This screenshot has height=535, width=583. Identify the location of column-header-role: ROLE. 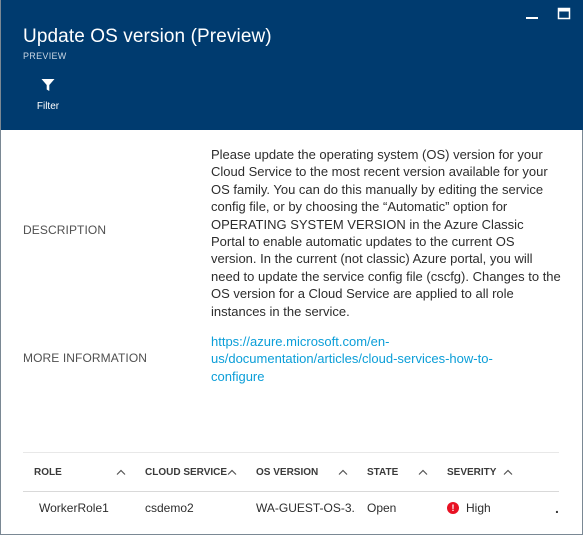
(78, 472).